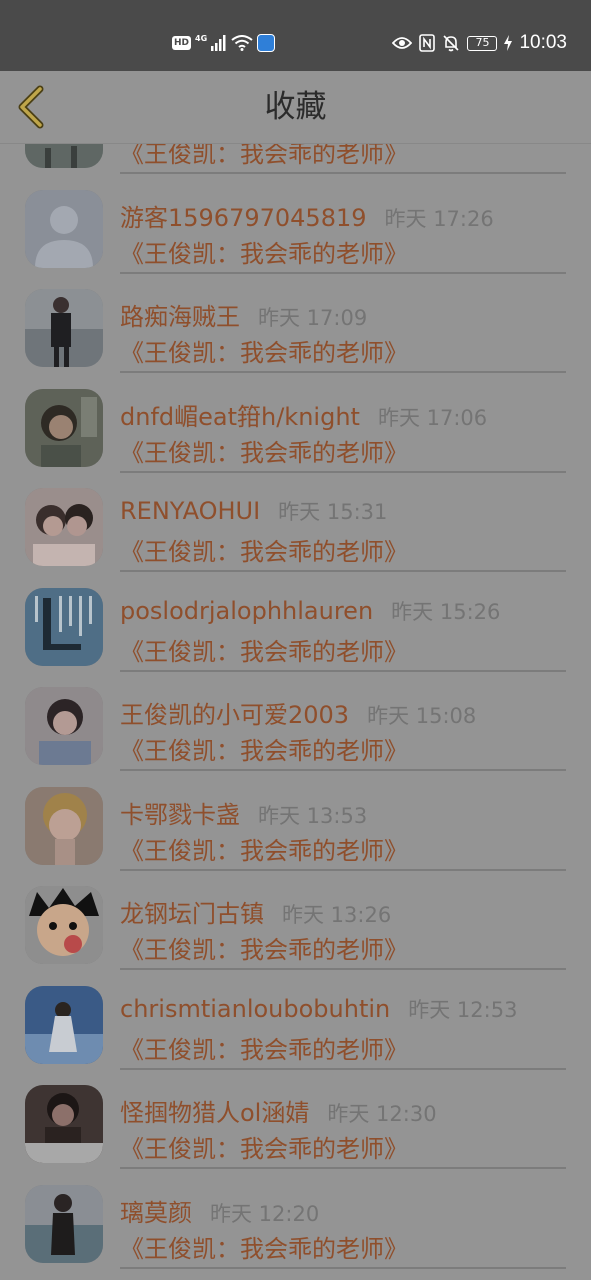 Image resolution: width=591 pixels, height=1280 pixels. Describe the element at coordinates (255, 1008) in the screenshot. I see `user-name: chrismtianloubobuhtin` at that location.